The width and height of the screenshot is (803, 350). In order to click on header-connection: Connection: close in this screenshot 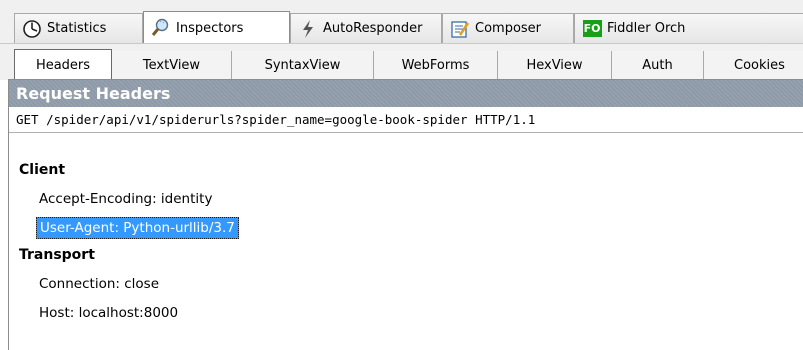, I will do `click(99, 284)`.